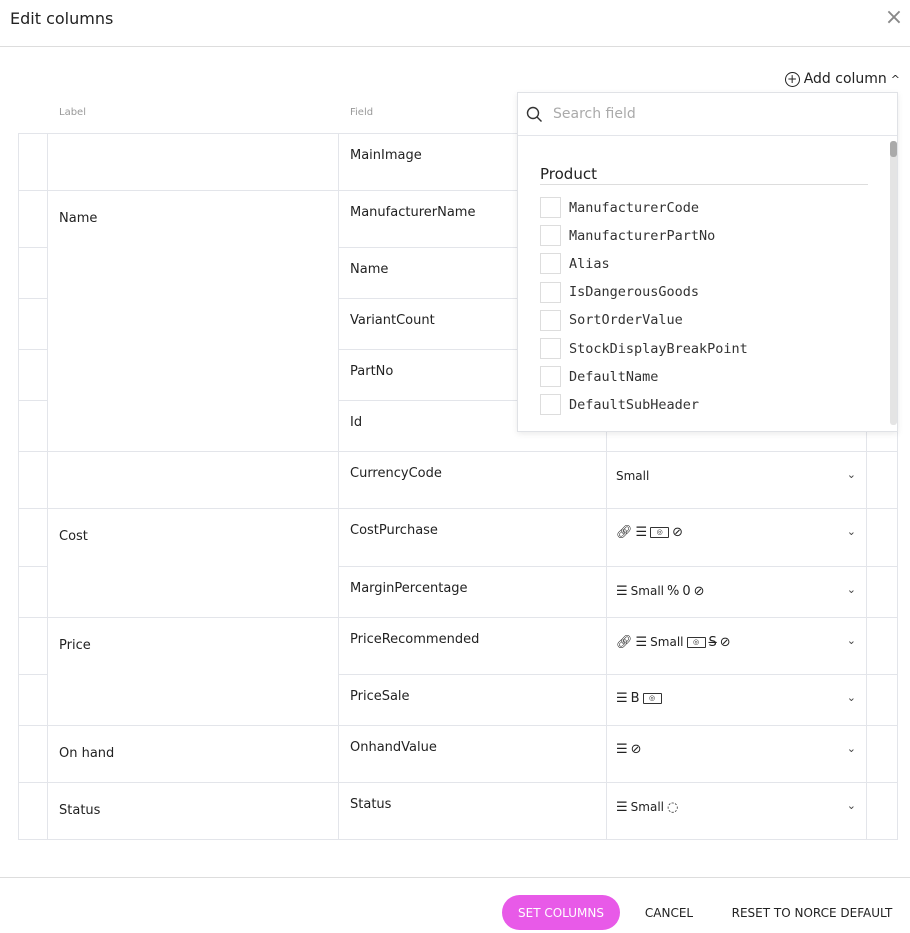 The width and height of the screenshot is (910, 933). I want to click on row-field: PriceSale, so click(380, 696).